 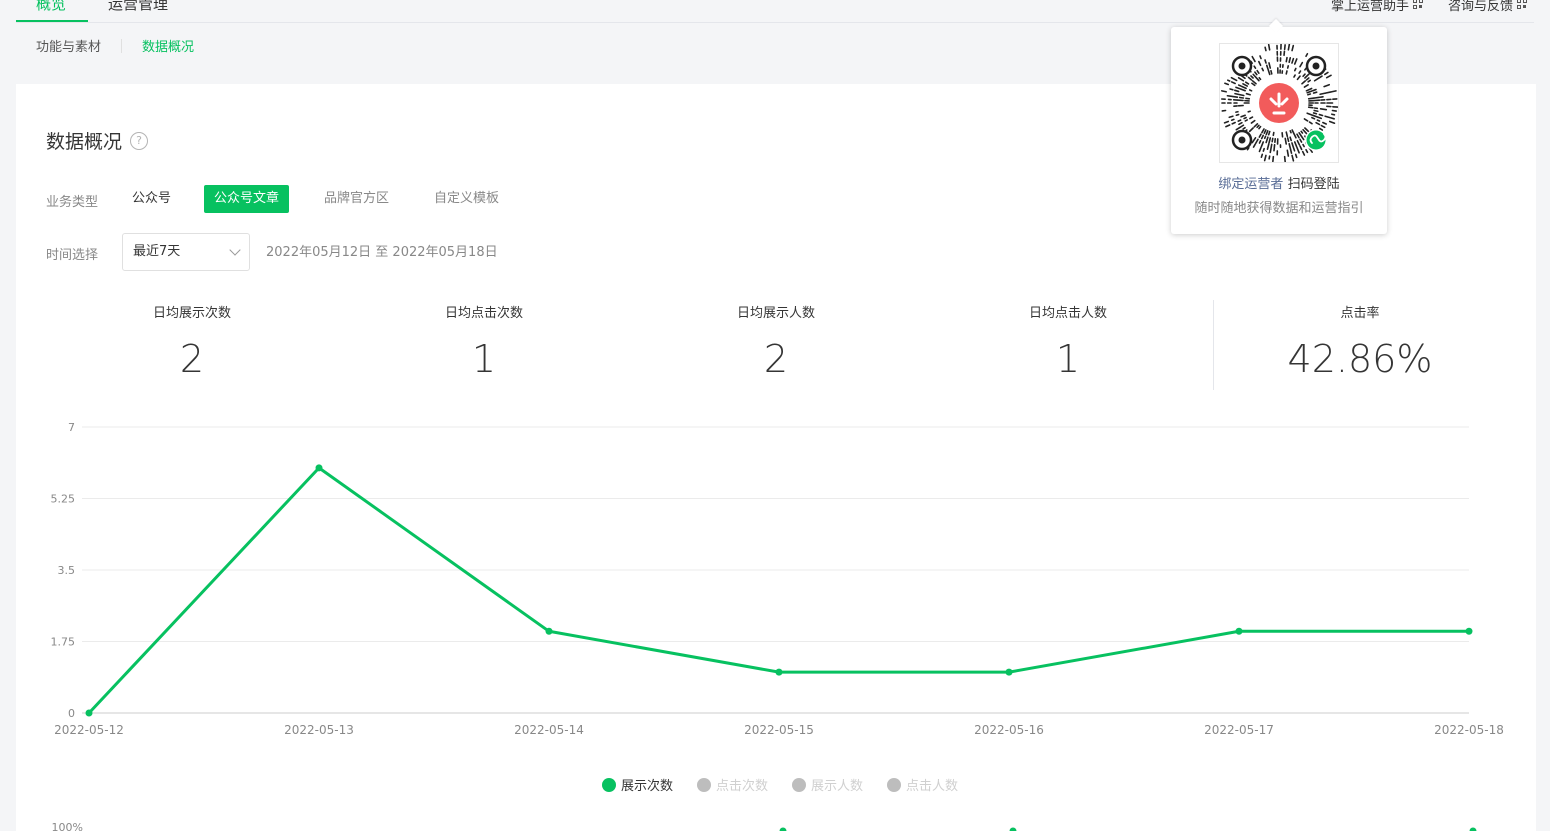 I want to click on chevron-down-icon, so click(x=235, y=250).